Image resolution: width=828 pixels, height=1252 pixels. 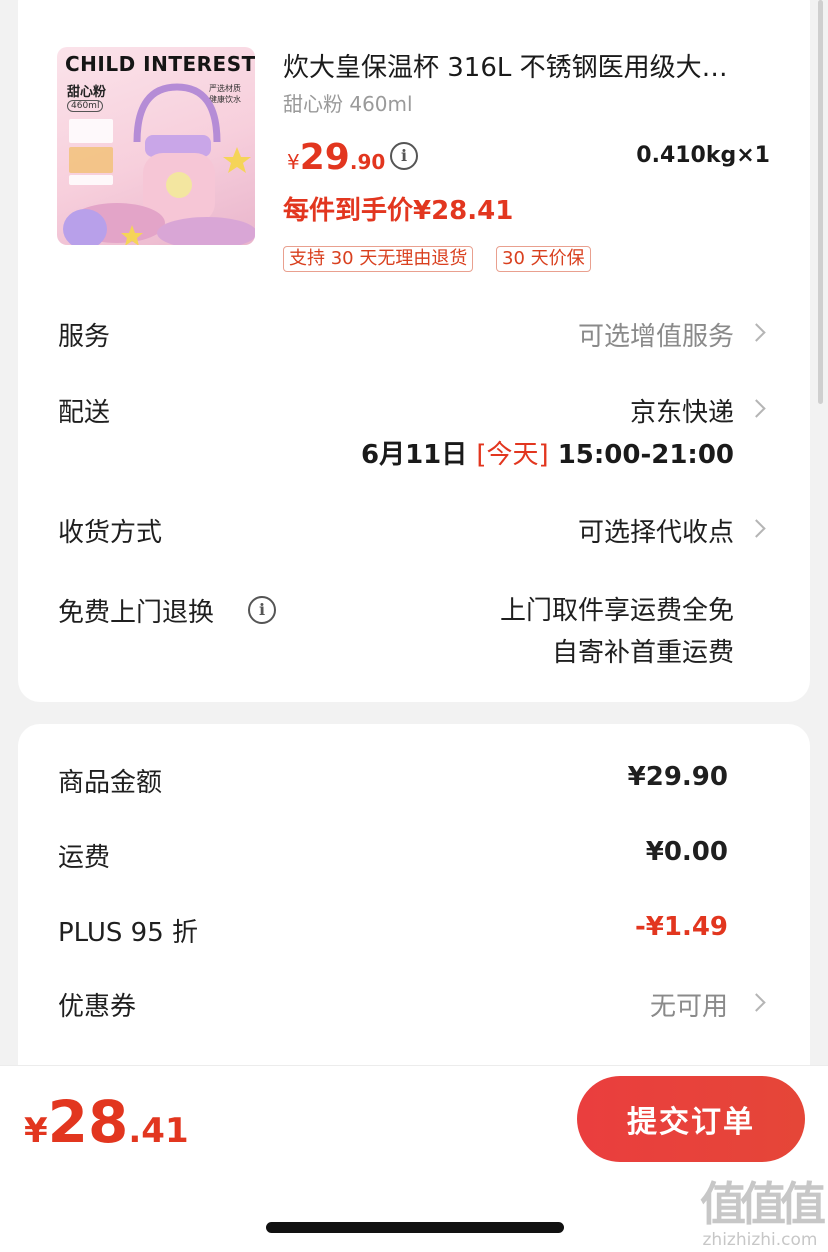 What do you see at coordinates (642, 653) in the screenshot?
I see `free-return-line2: 自寄补首重运费` at bounding box center [642, 653].